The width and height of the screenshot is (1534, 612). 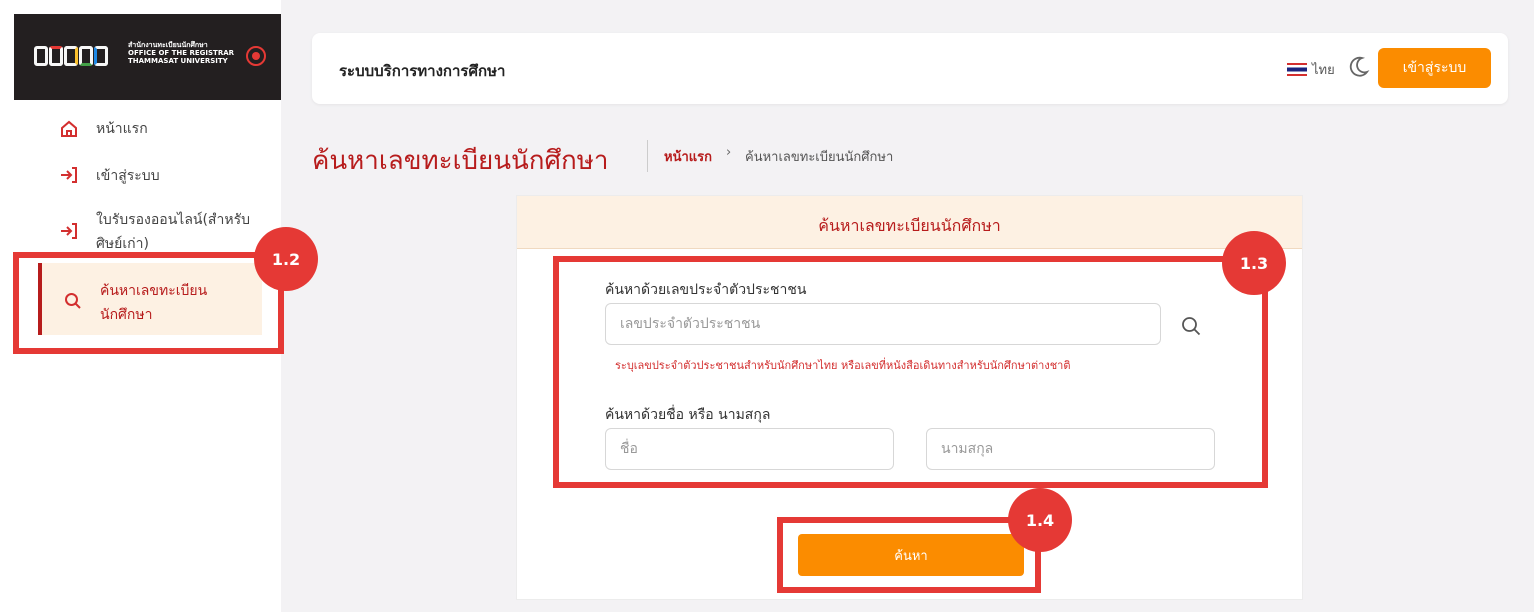 What do you see at coordinates (909, 225) in the screenshot?
I see `card-title: ค้นหาเลขทะเบียนนักศึกษา` at bounding box center [909, 225].